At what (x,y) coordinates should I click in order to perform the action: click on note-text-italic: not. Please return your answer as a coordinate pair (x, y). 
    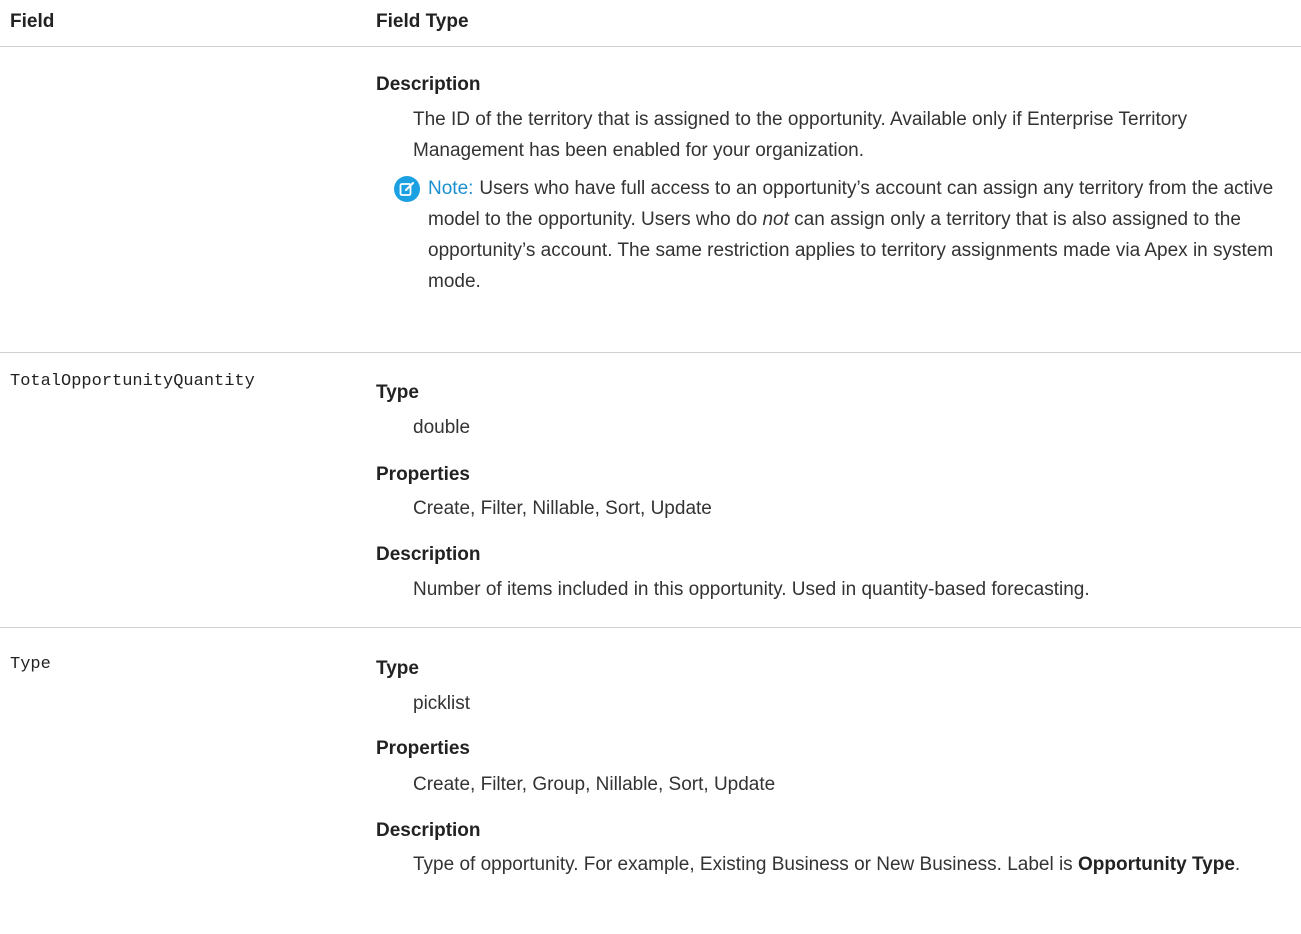
    Looking at the image, I should click on (775, 219).